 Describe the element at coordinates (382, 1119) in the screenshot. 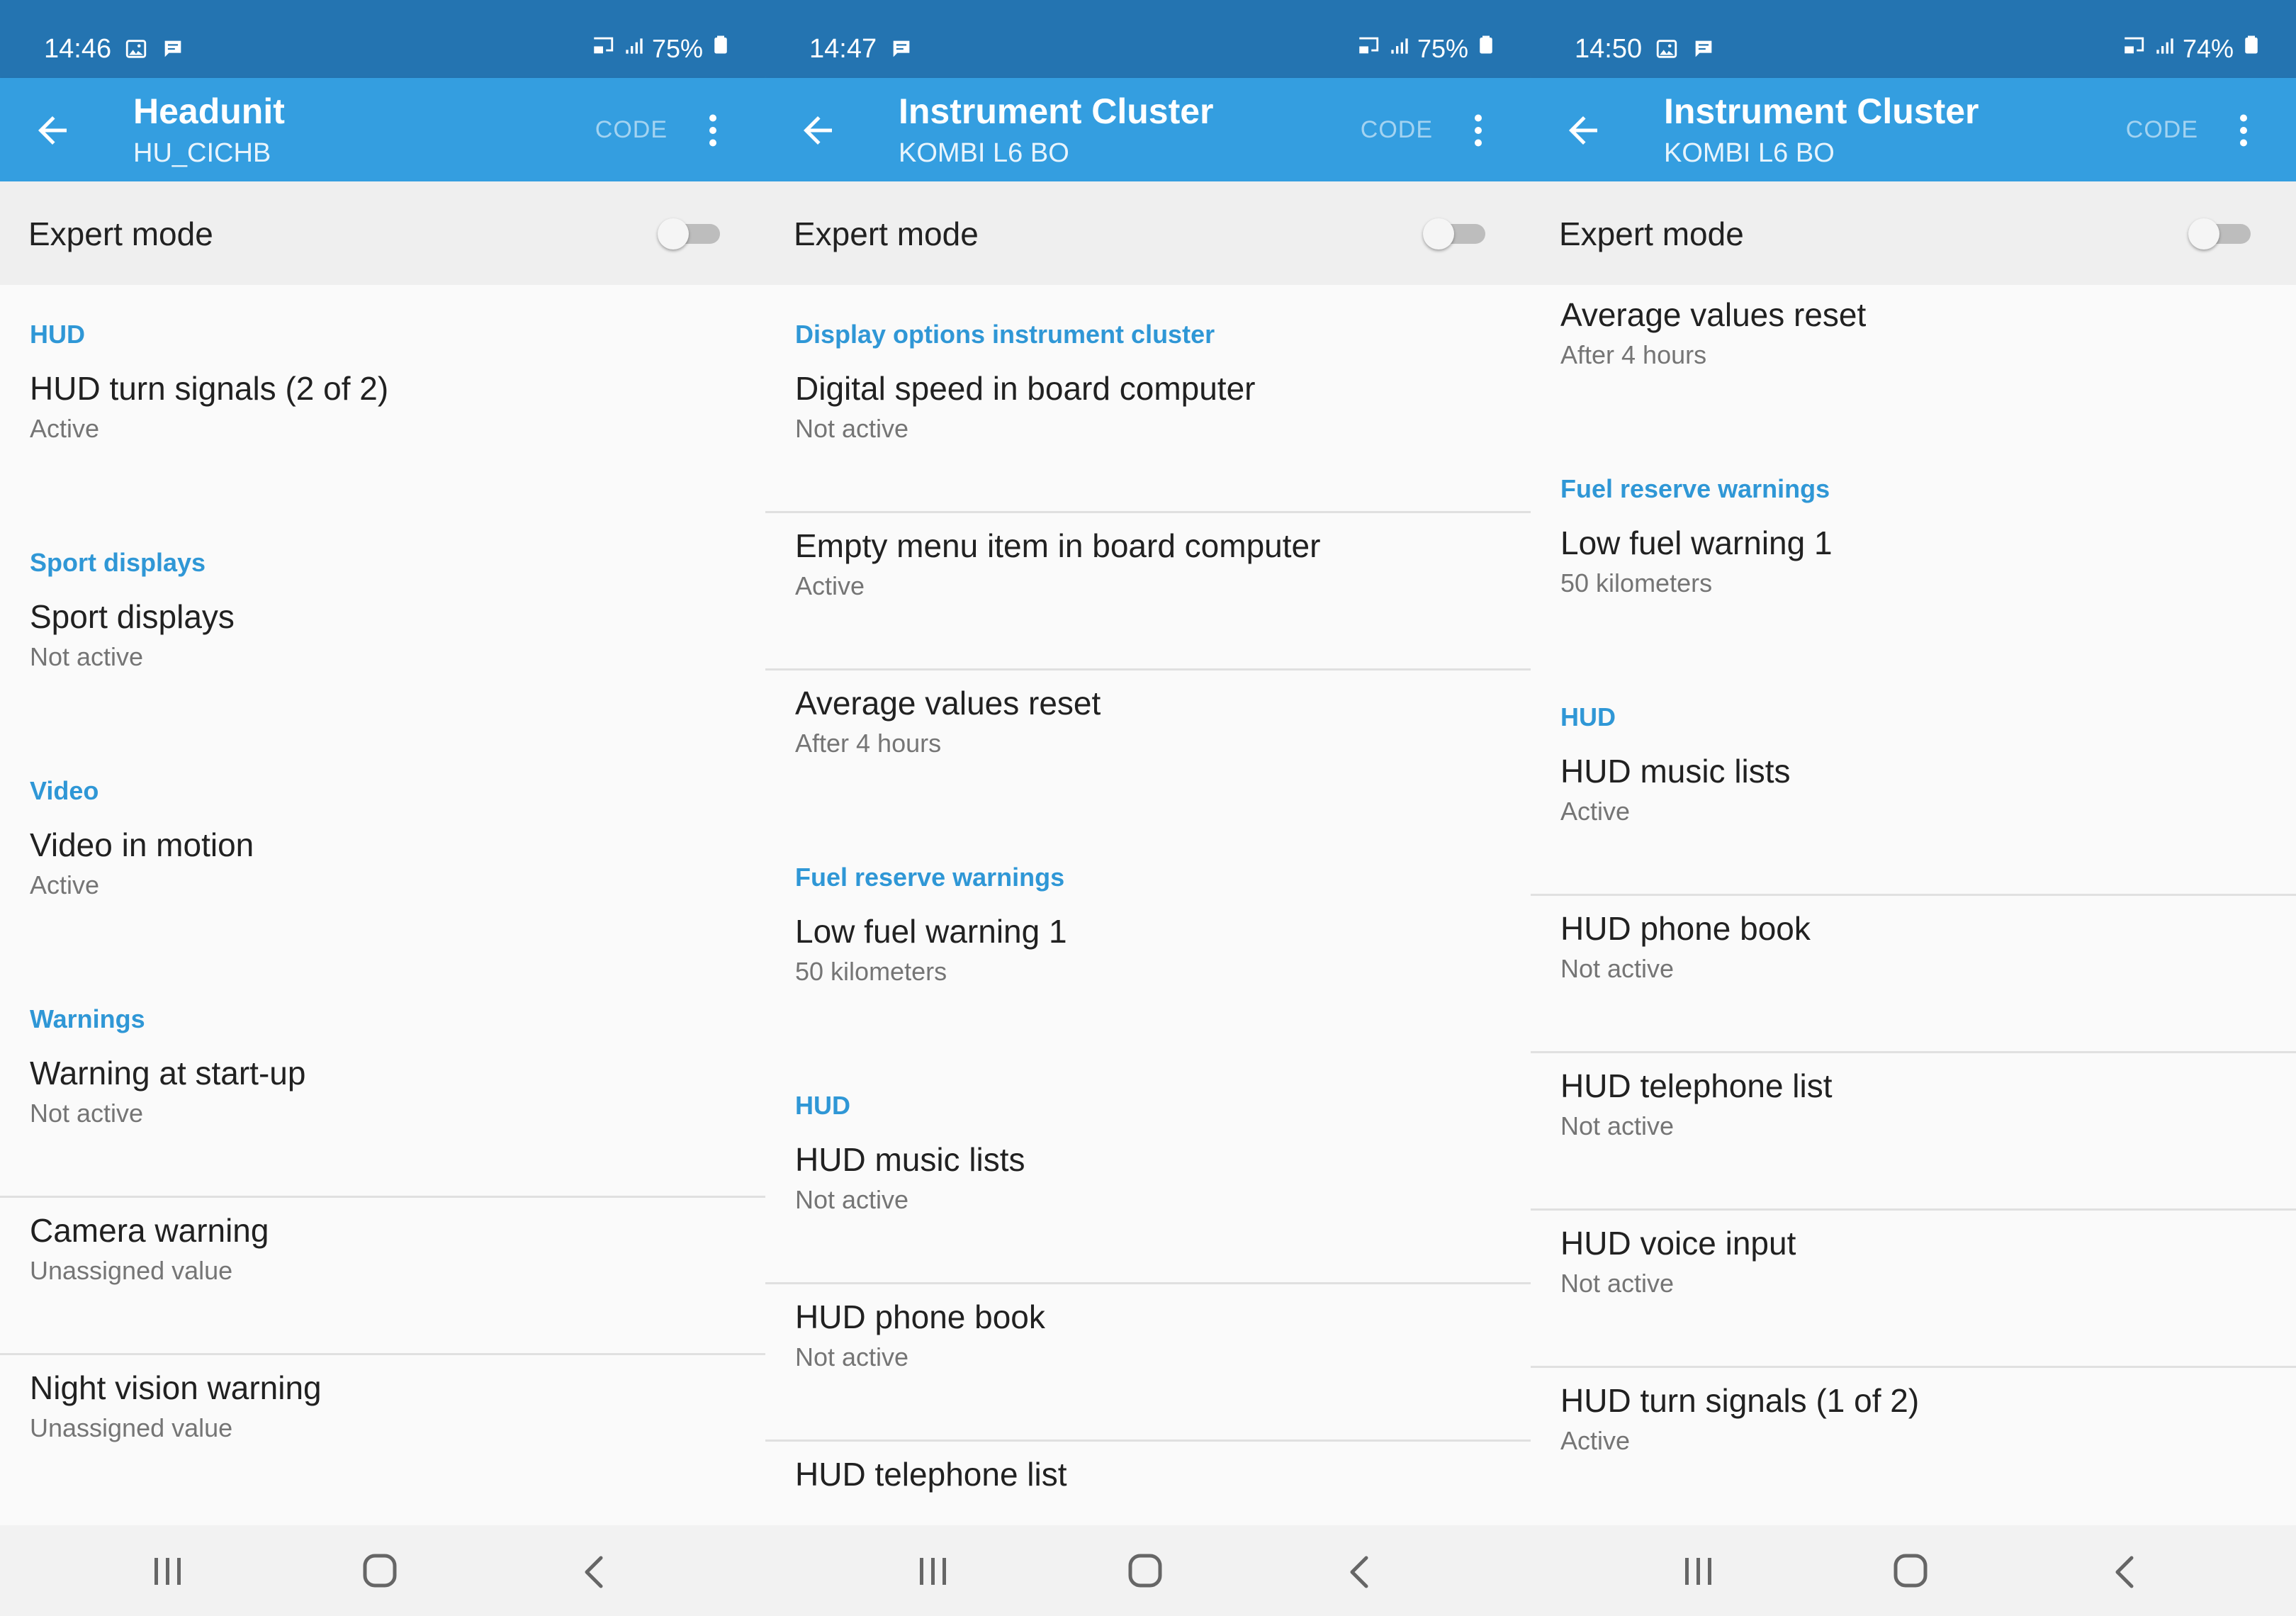

I see `list-item: Warning at start-up Not active` at that location.